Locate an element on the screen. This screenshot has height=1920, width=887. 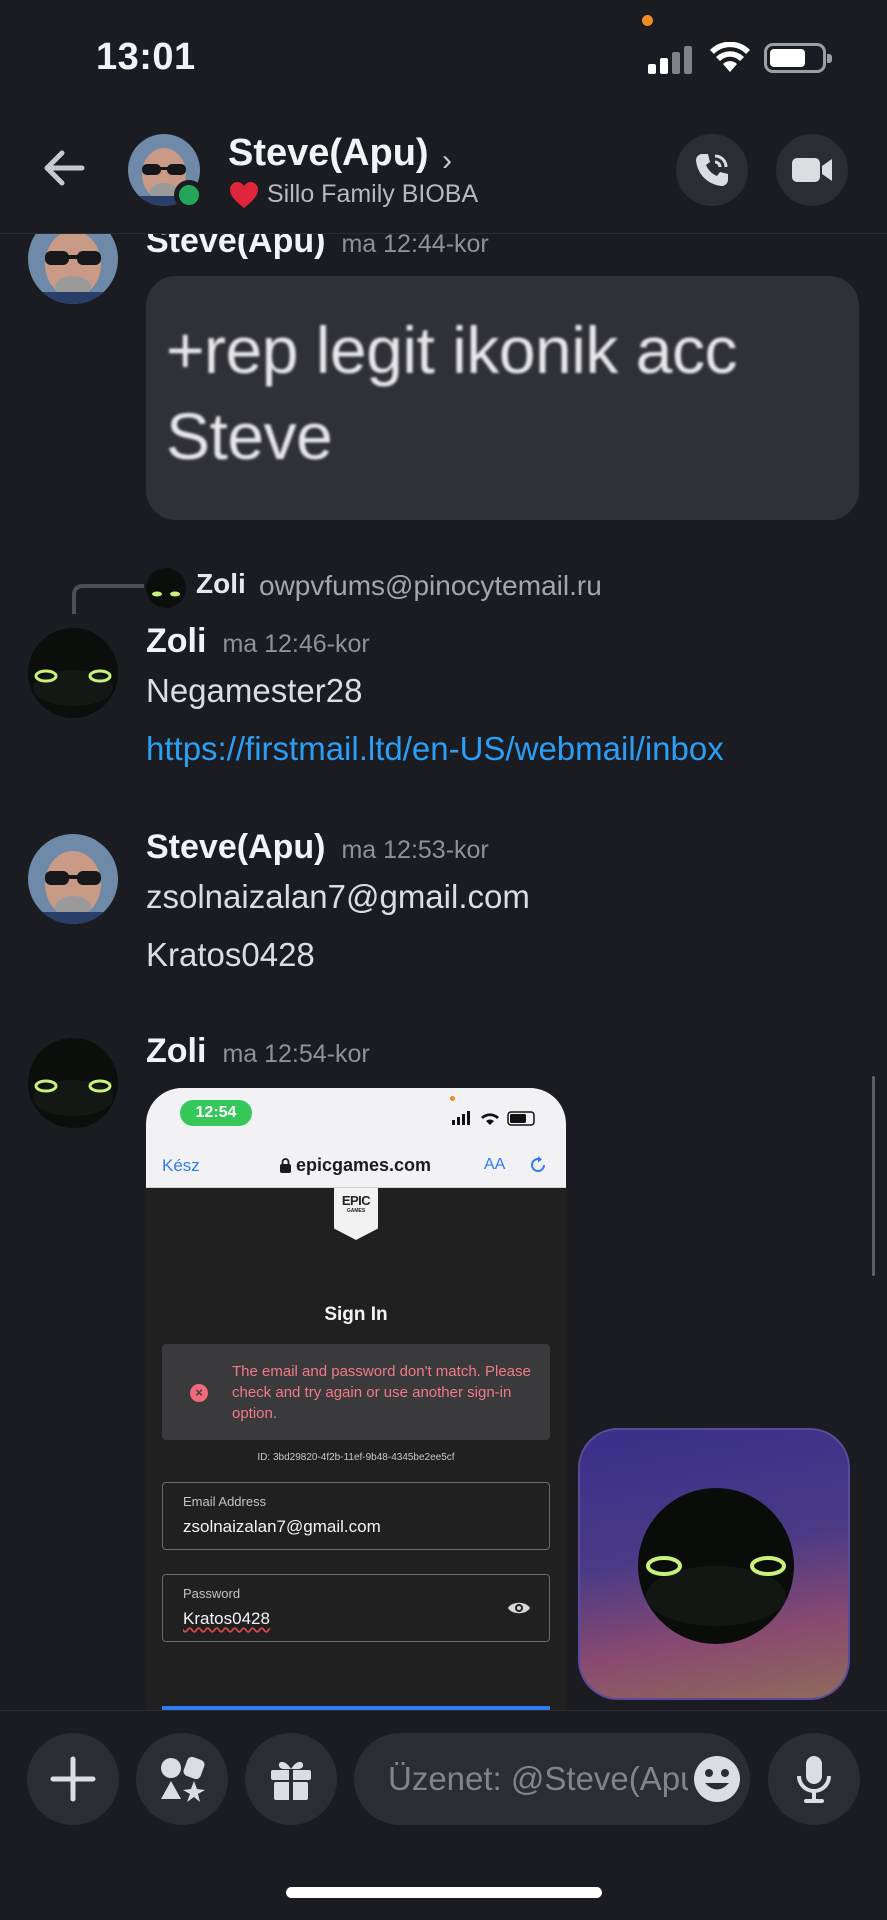
message-timestamp: ma 12:44-kor is located at coordinates (415, 246).